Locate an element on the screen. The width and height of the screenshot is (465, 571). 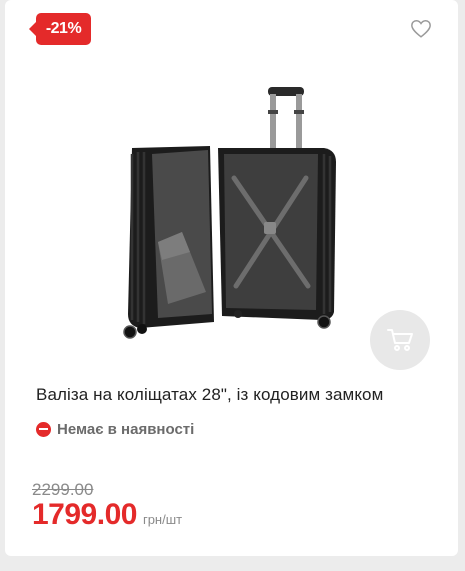
shopping-cart-icon is located at coordinates (400, 340).